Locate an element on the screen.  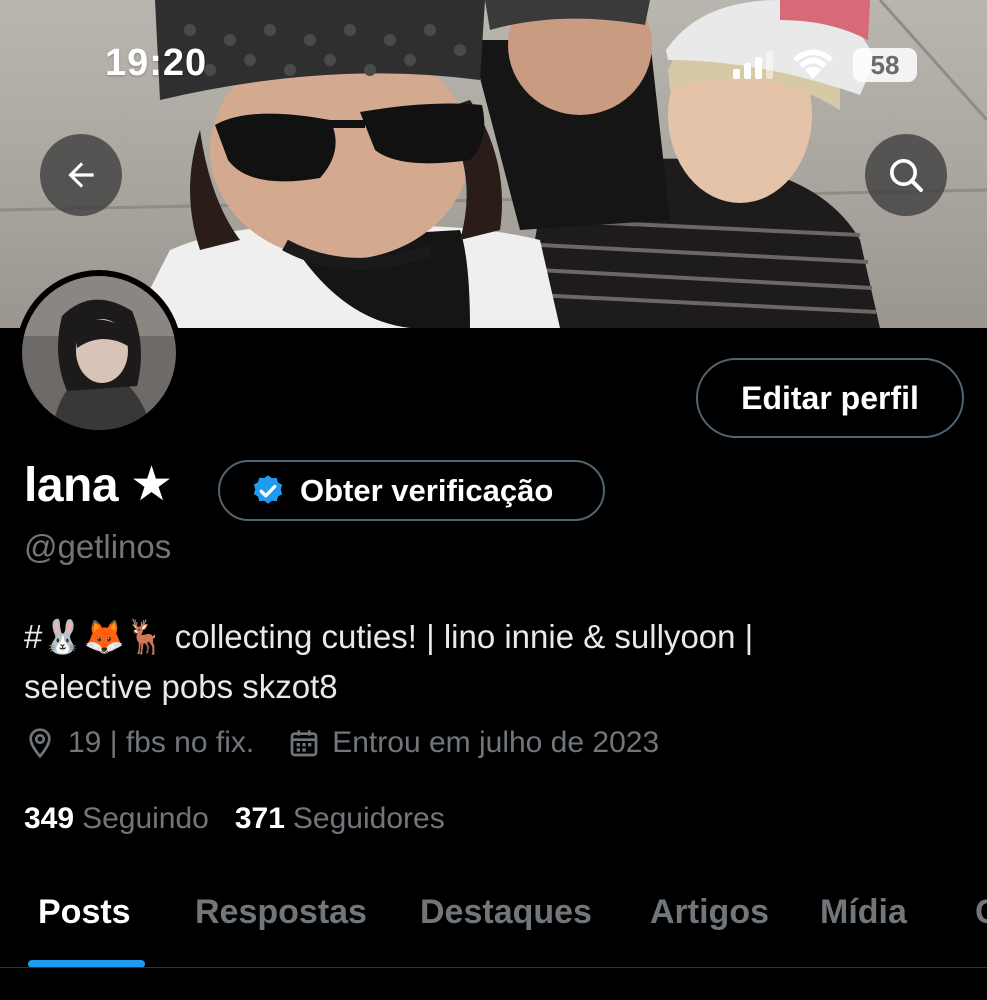
bio-line-2: selective pobs skzot8 is located at coordinates (181, 686).